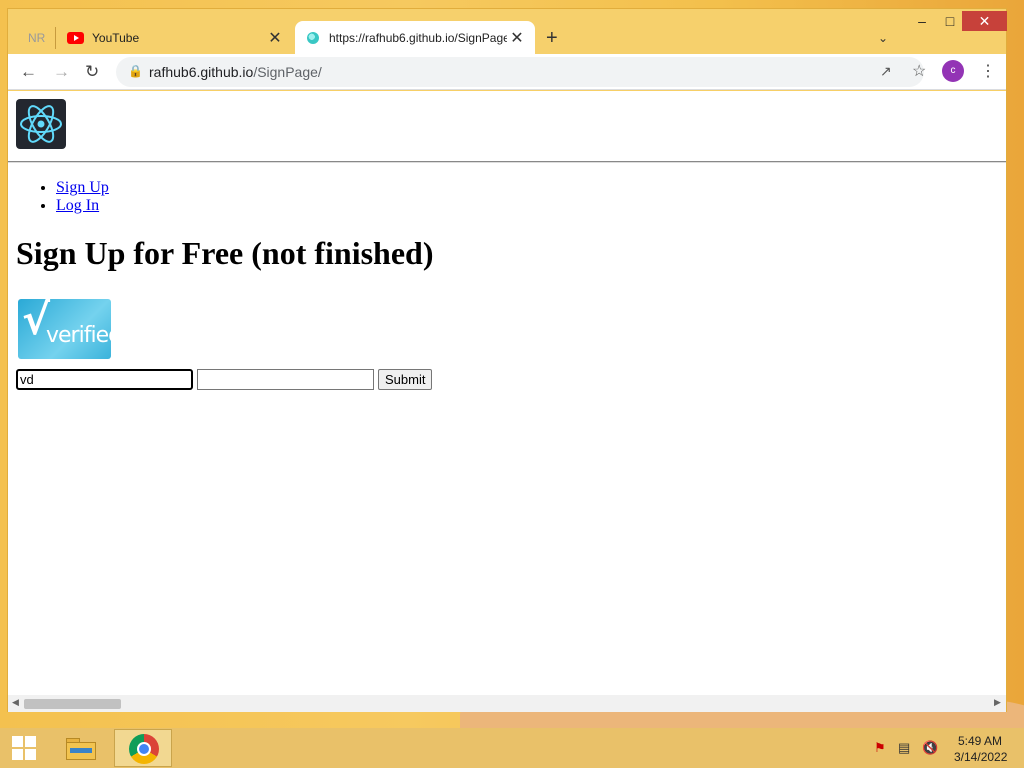 This screenshot has height=768, width=1024. Describe the element at coordinates (75, 37) in the screenshot. I see `youtube-icon` at that location.